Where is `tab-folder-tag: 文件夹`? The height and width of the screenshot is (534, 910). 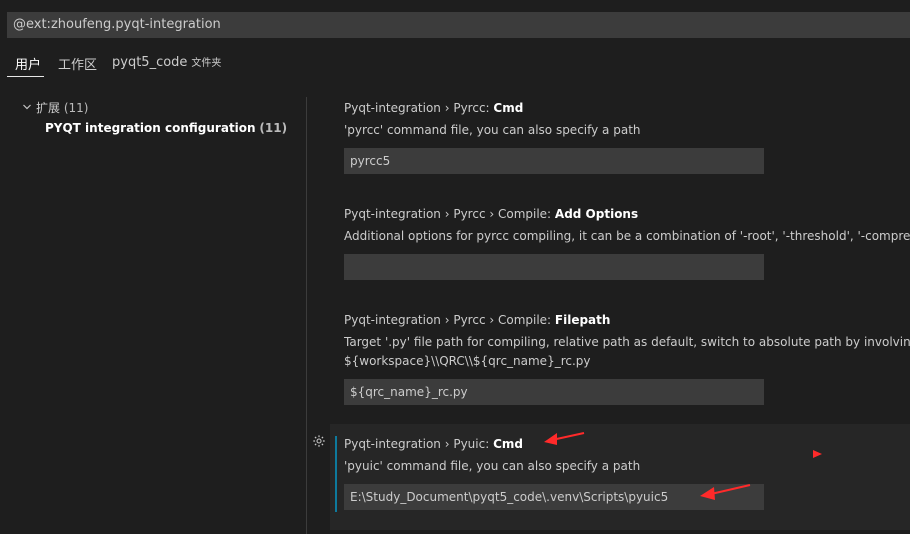
tab-folder-tag: 文件夹 is located at coordinates (206, 63).